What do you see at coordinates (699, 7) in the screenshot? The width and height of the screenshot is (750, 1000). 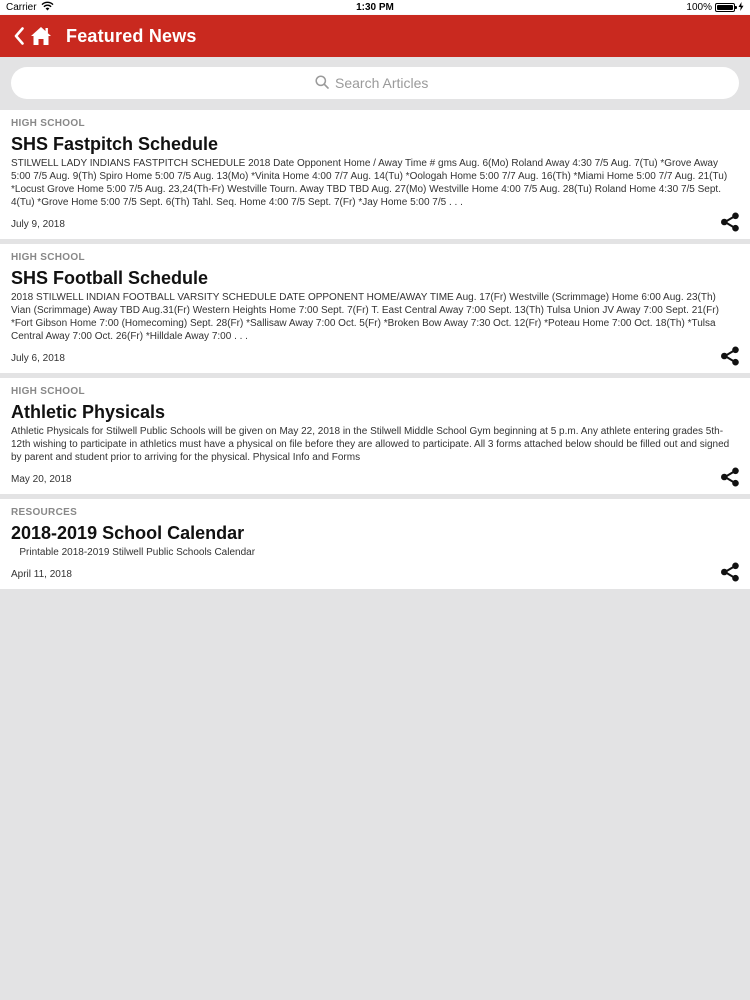 I see `battery-percent: 100%` at bounding box center [699, 7].